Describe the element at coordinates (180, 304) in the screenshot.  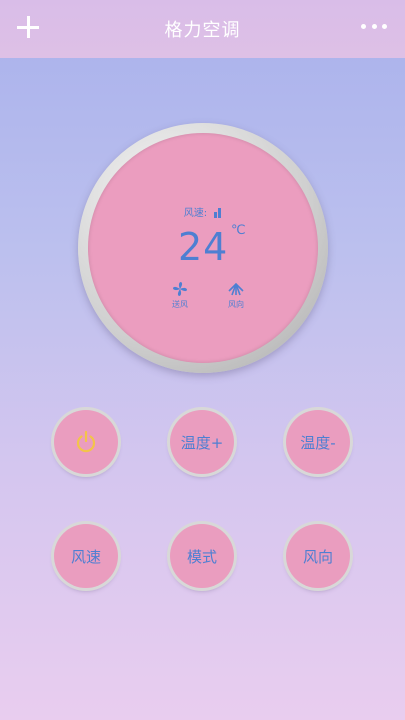
I see `mode-fan-label: 送风` at that location.